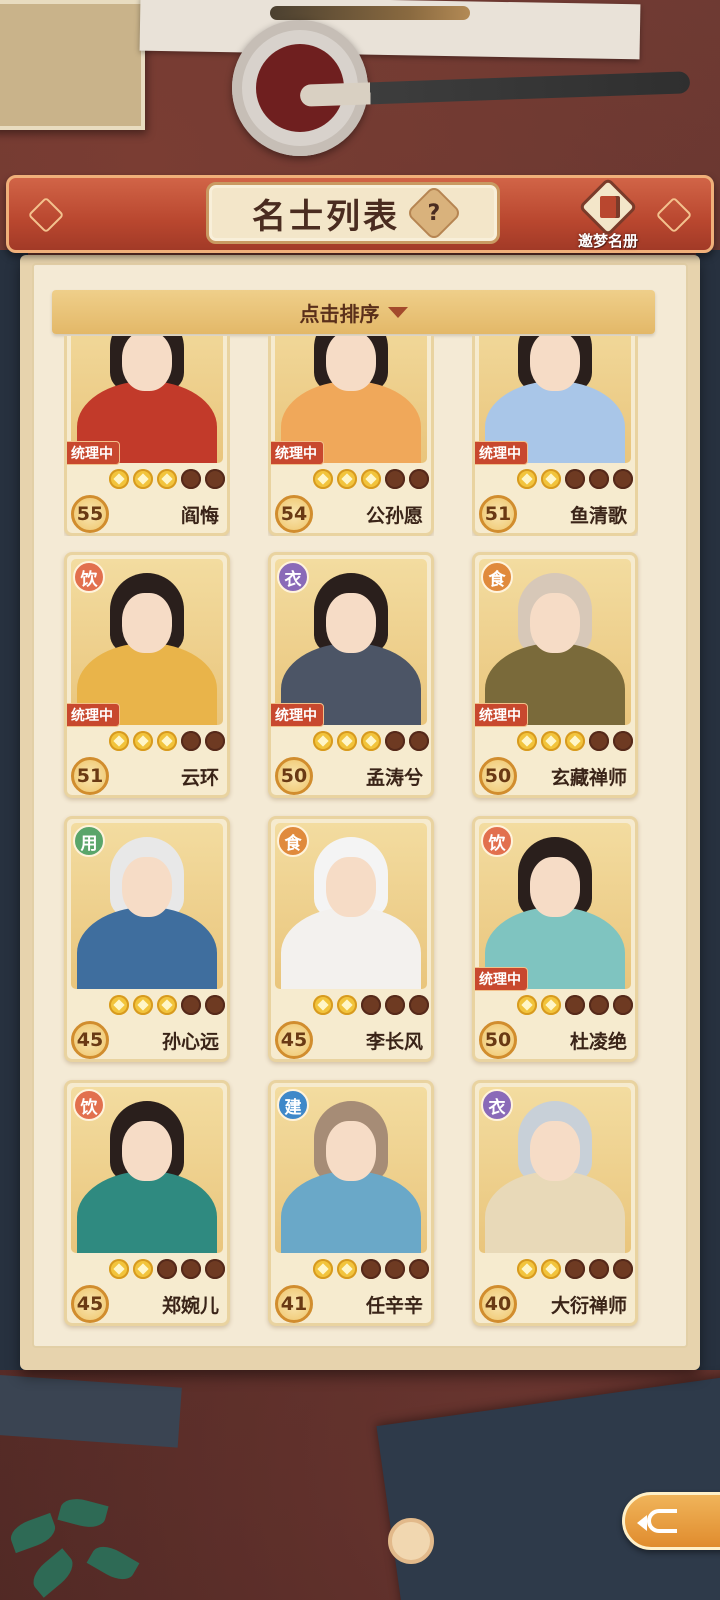 The width and height of the screenshot is (720, 1600). I want to click on scholar-name: 杜凌绝, so click(598, 1042).